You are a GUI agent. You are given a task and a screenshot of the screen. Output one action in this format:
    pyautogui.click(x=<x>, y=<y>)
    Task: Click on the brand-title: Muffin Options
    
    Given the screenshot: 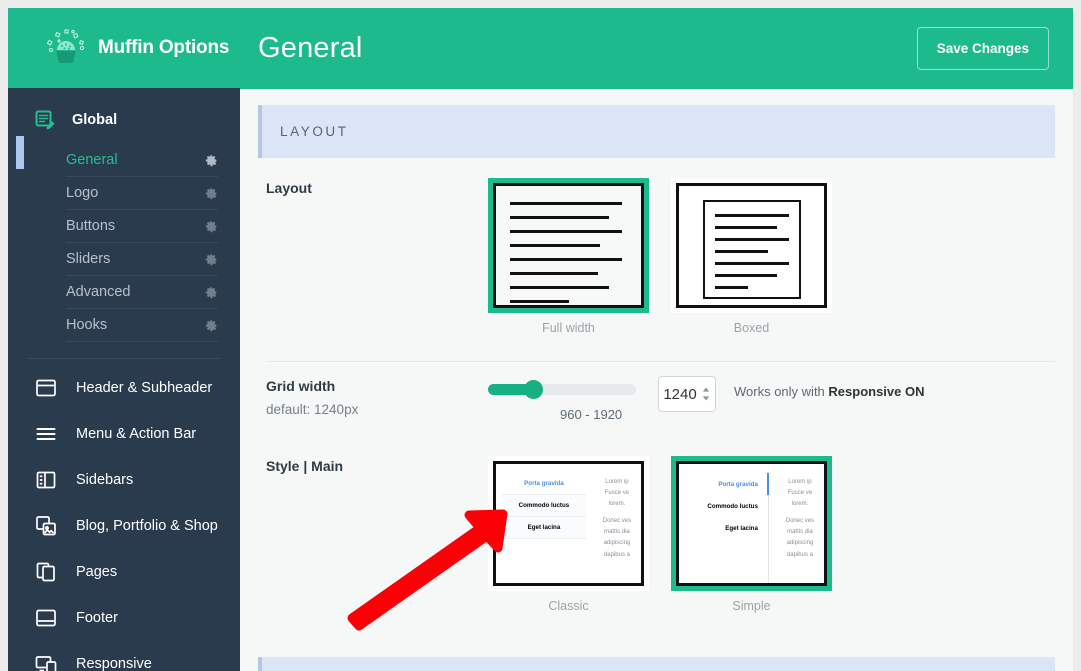 What is the action you would take?
    pyautogui.click(x=164, y=47)
    